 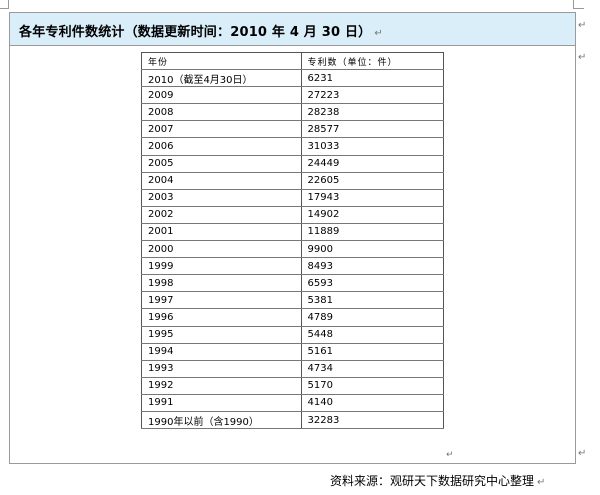 What do you see at coordinates (432, 481) in the screenshot?
I see `source-text: 资料来源：观研天下数据研究中心整理` at bounding box center [432, 481].